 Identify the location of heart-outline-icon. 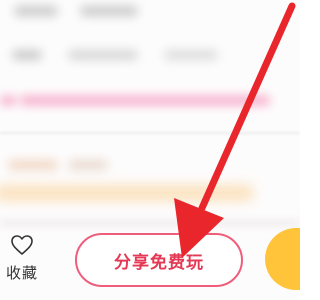
(22, 245).